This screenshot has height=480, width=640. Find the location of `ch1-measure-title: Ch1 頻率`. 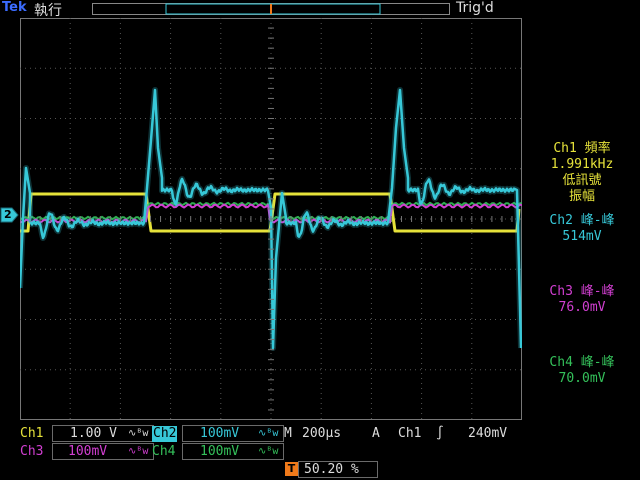

ch1-measure-title: Ch1 頻率 is located at coordinates (582, 148).